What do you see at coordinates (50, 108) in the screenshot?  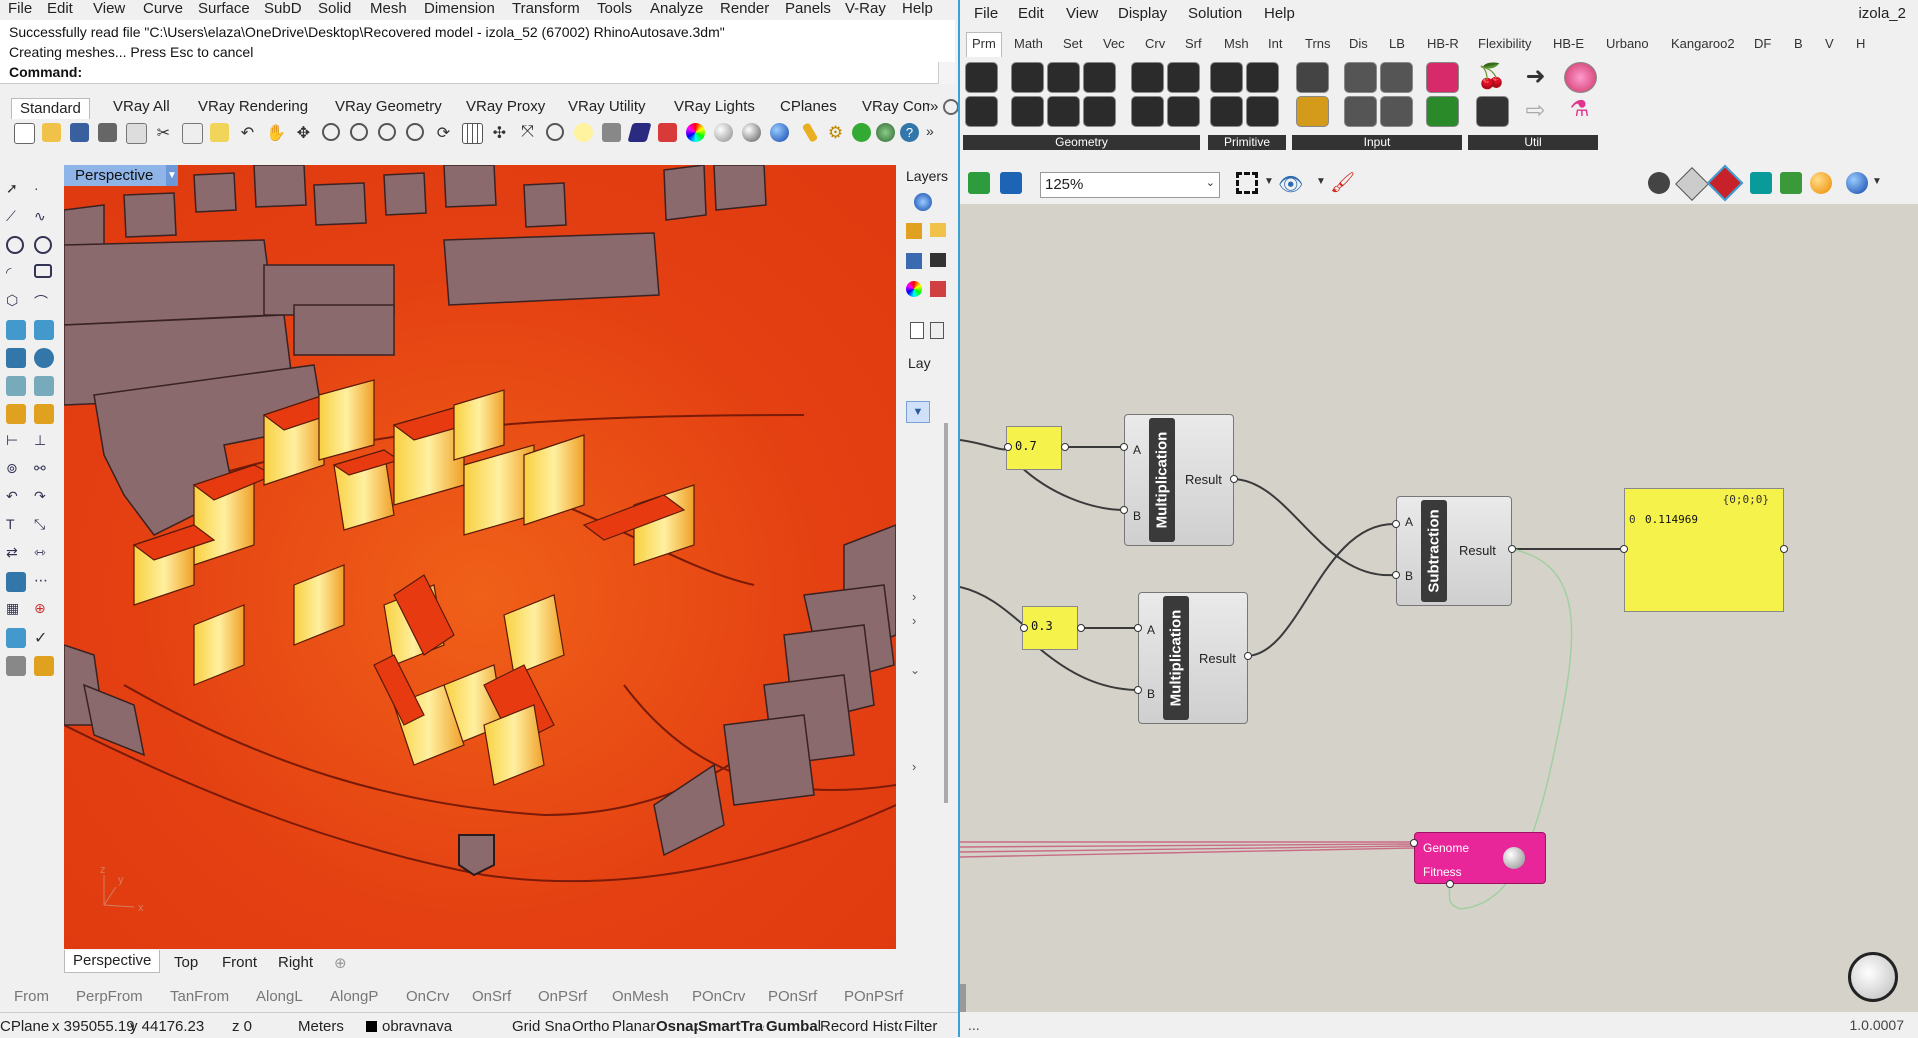 I see `tab-standard: Standard` at bounding box center [50, 108].